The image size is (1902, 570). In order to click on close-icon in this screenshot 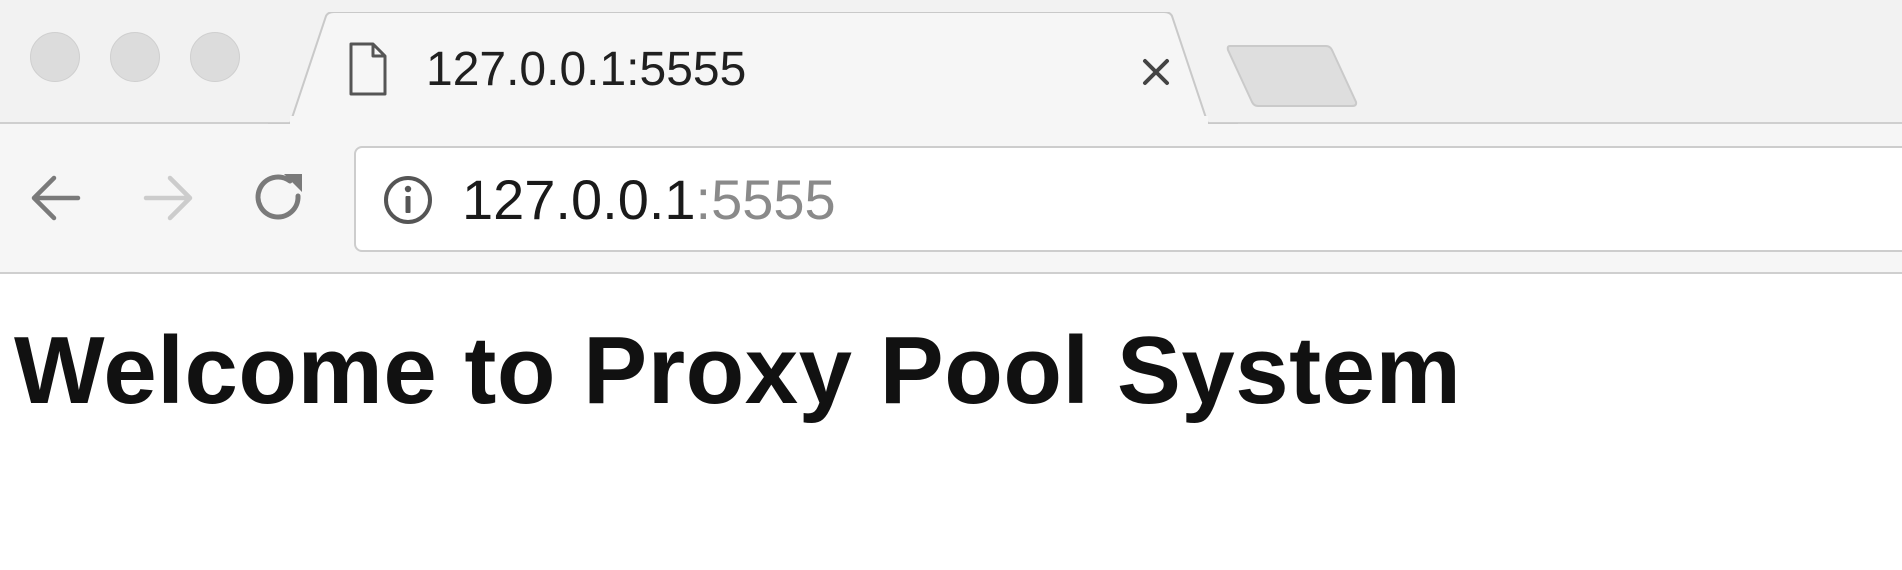, I will do `click(1156, 72)`.